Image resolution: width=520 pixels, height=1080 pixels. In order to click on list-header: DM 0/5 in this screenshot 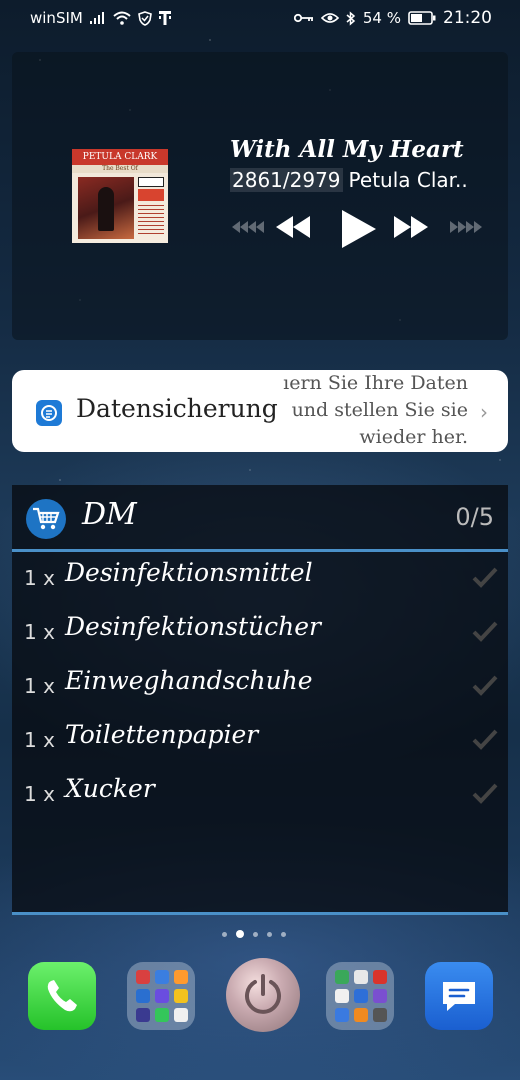, I will do `click(260, 517)`.